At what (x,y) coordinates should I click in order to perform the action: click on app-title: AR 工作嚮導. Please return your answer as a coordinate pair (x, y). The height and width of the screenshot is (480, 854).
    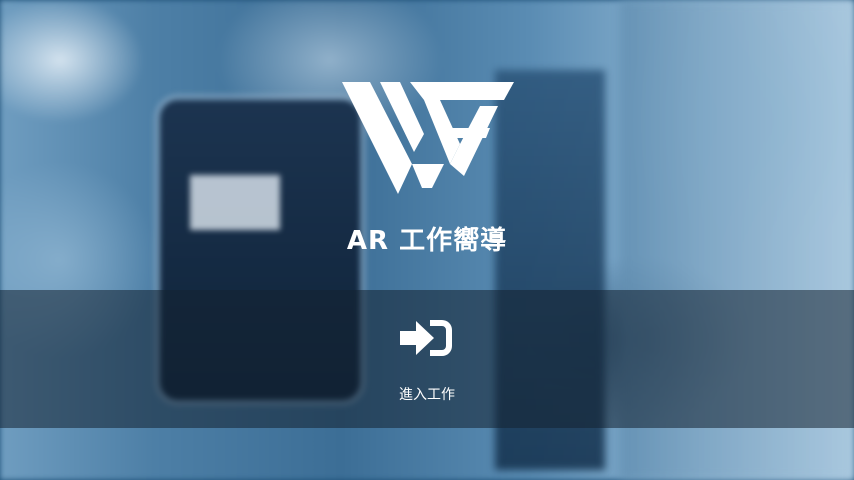
    Looking at the image, I should click on (427, 241).